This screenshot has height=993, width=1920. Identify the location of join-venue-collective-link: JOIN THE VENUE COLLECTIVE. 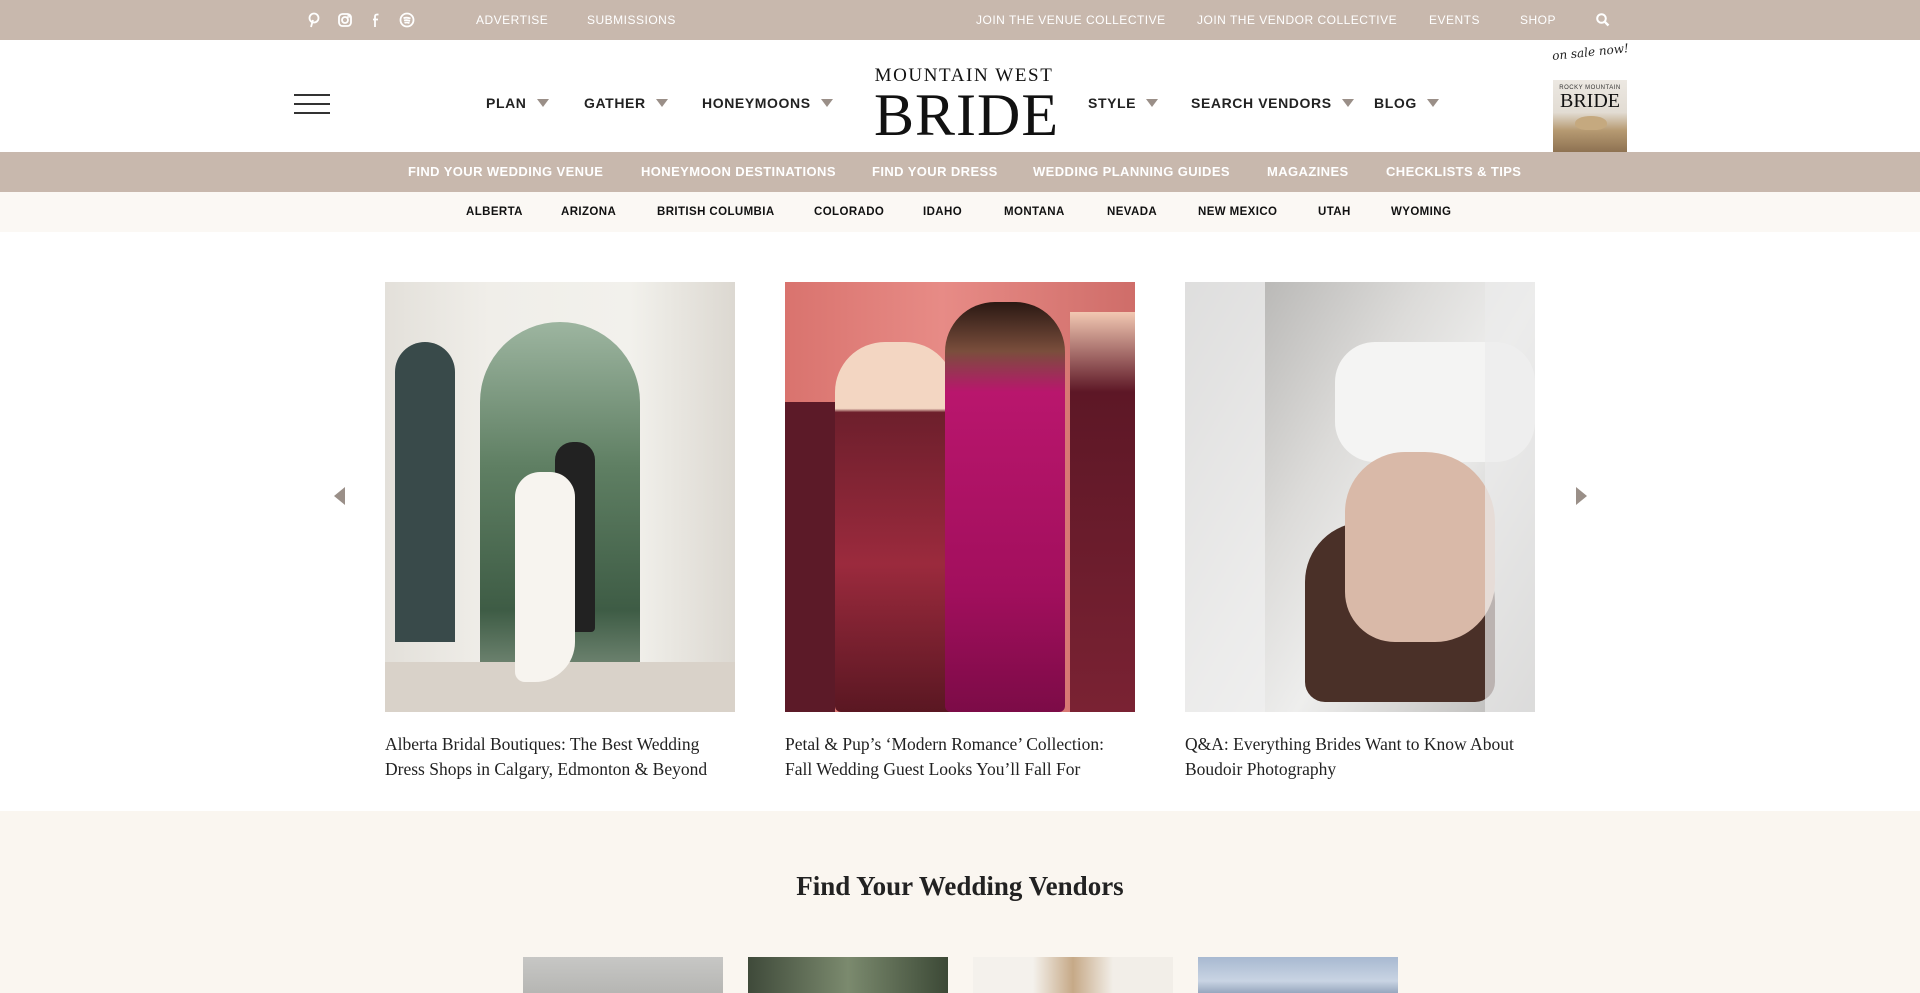
(1071, 20).